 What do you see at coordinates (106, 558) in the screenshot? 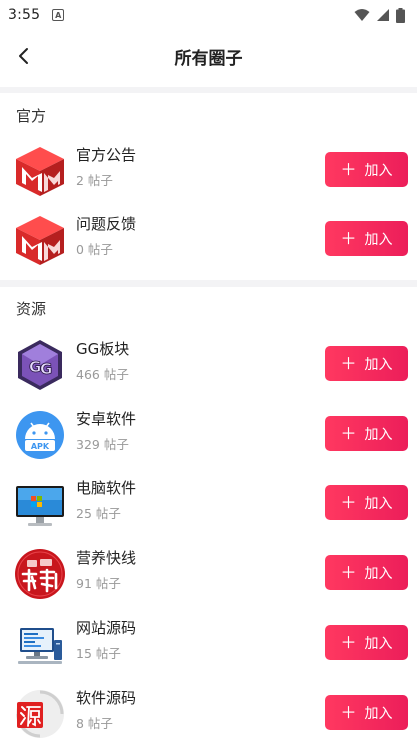
I see `item-name: 营养快线` at bounding box center [106, 558].